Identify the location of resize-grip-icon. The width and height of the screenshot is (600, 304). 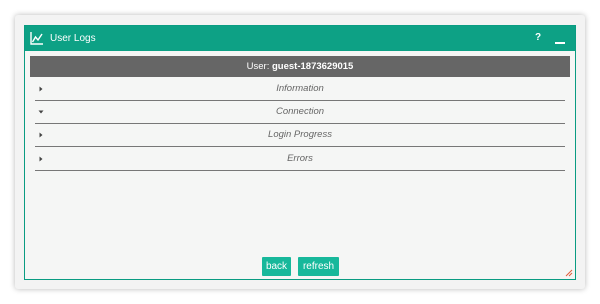
(569, 273).